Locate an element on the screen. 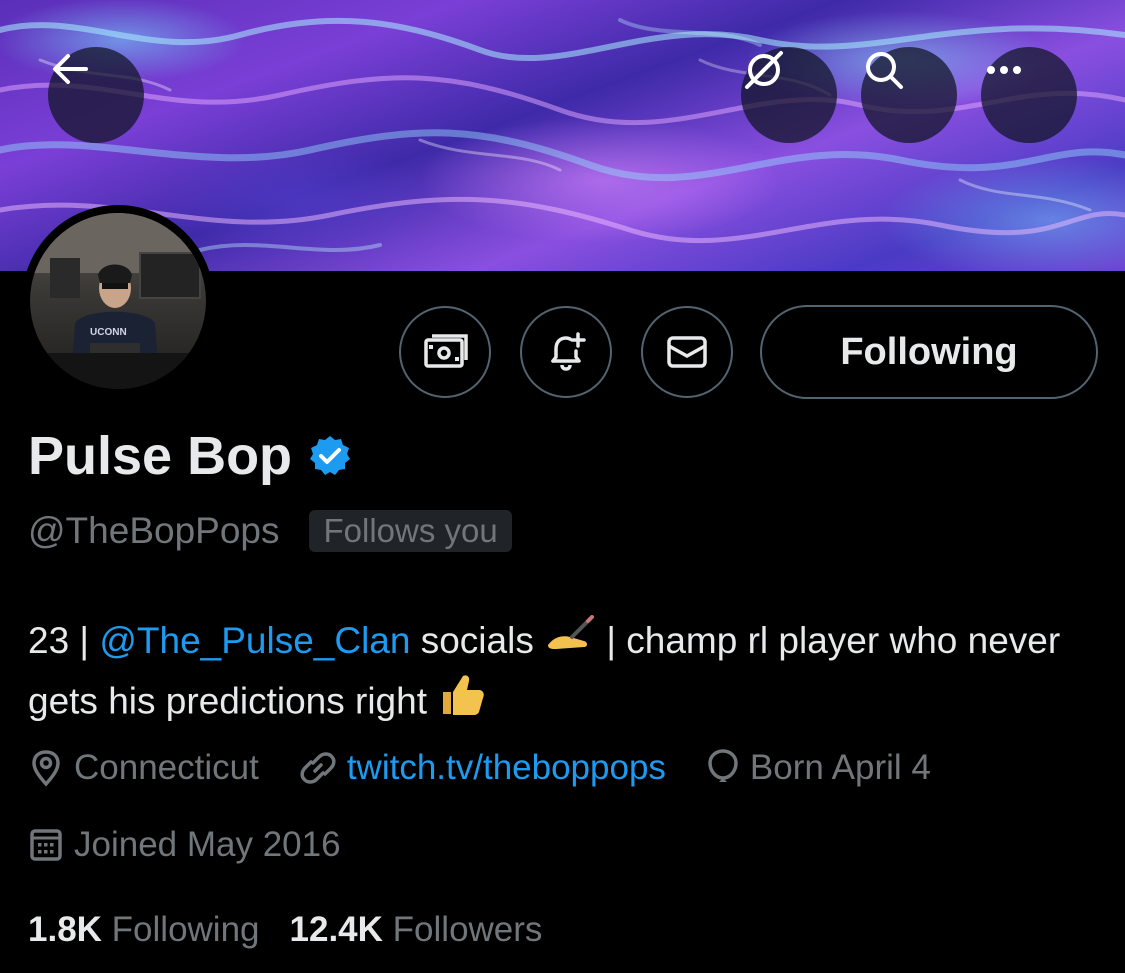 The height and width of the screenshot is (973, 1125). message-button is located at coordinates (687, 352).